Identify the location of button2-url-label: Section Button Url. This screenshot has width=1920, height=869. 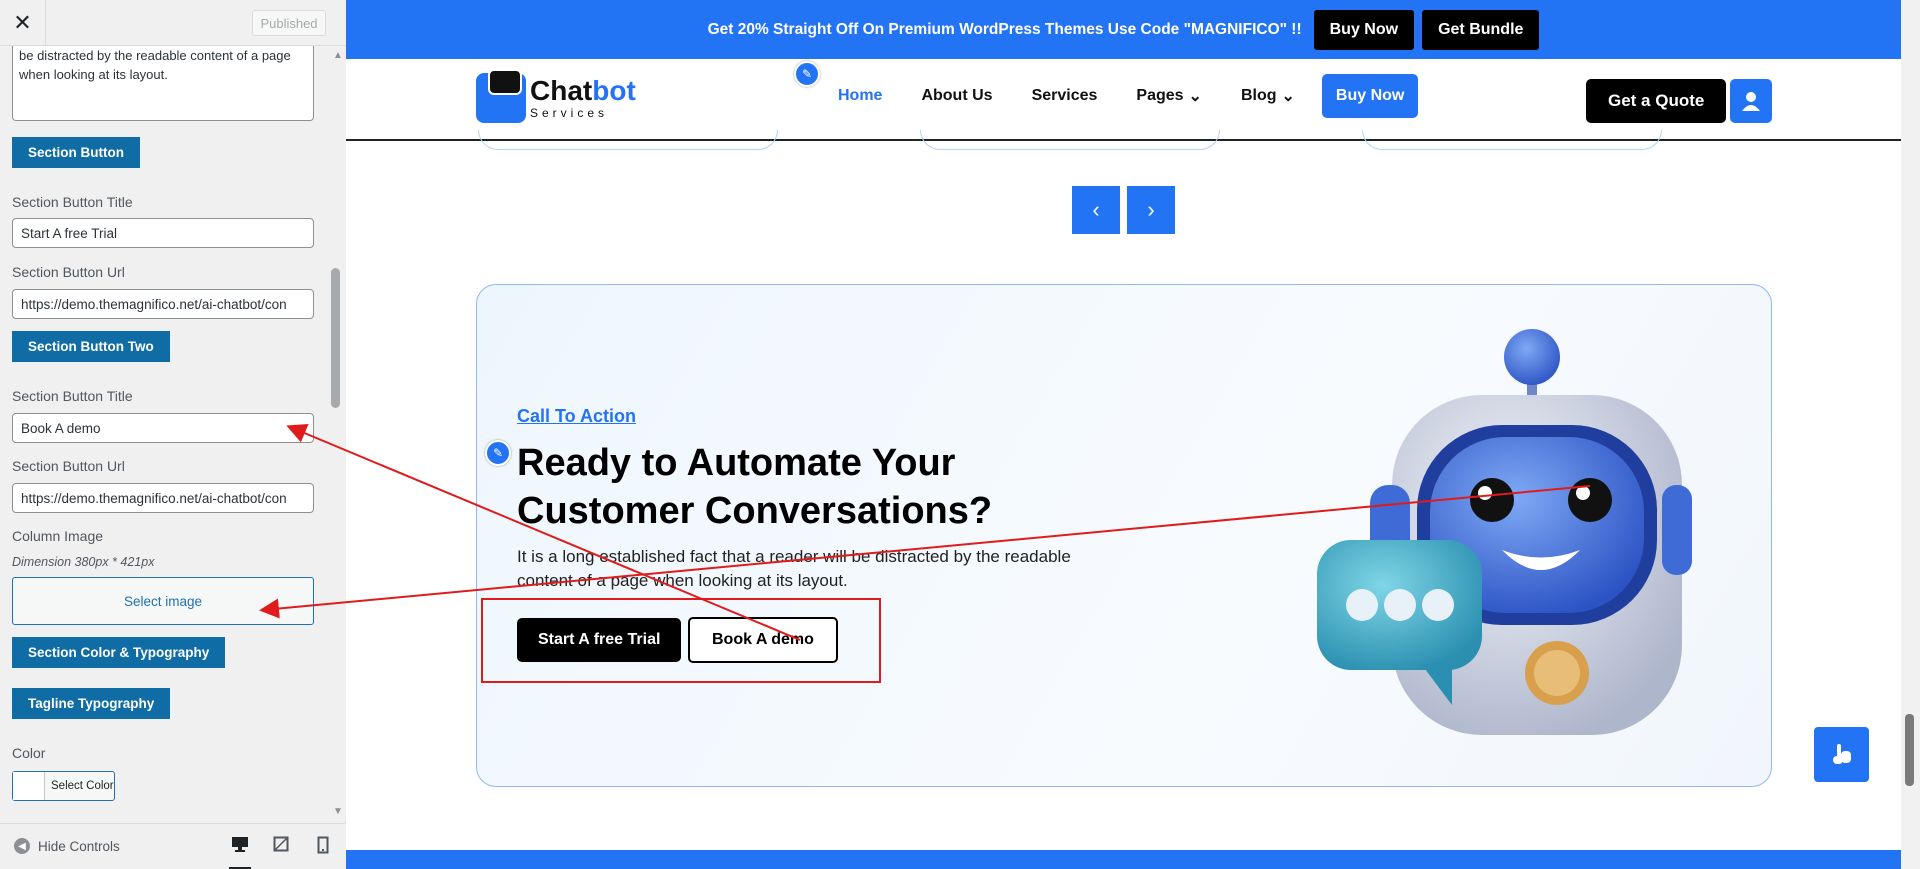
(68, 466).